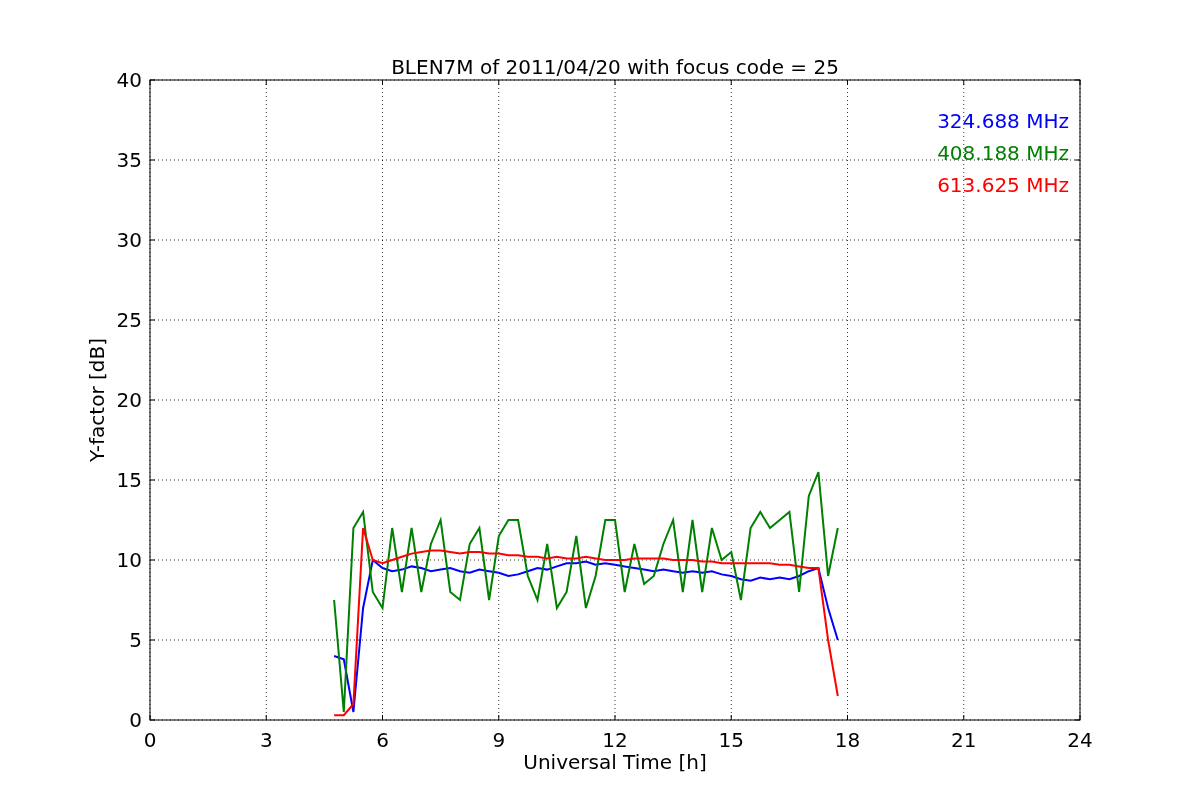 This screenshot has height=800, width=1200. I want to click on tick-label: 30, so click(129, 240).